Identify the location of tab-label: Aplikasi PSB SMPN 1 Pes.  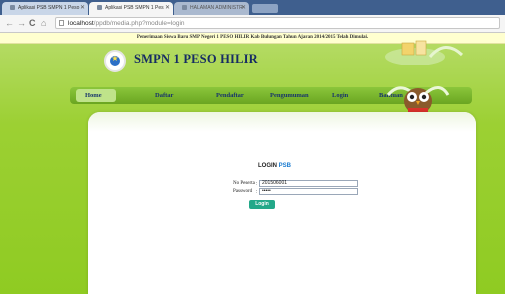
(134, 8).